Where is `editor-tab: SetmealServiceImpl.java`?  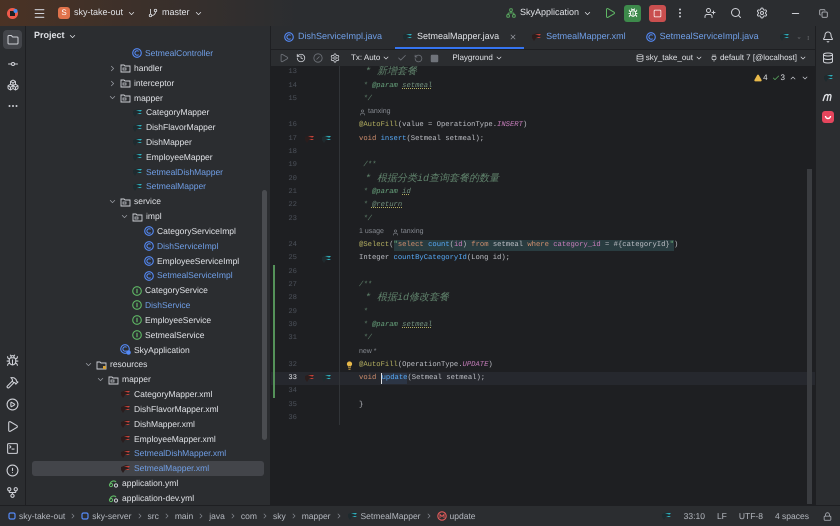
editor-tab: SetmealServiceImpl.java is located at coordinates (705, 37).